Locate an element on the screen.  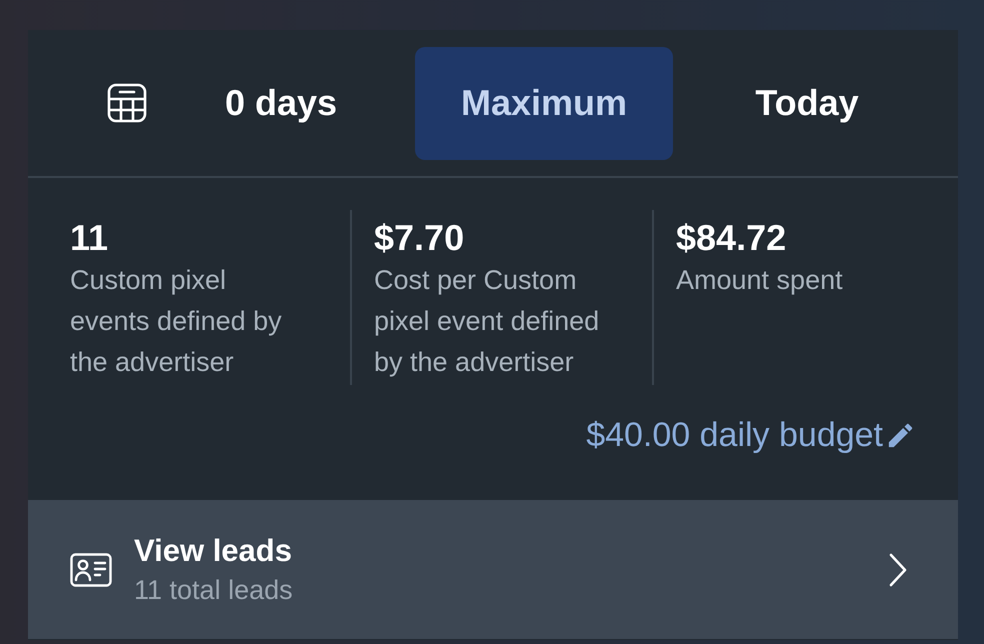
metric-label: Custom pixel events defined by the advertiser is located at coordinates (176, 321).